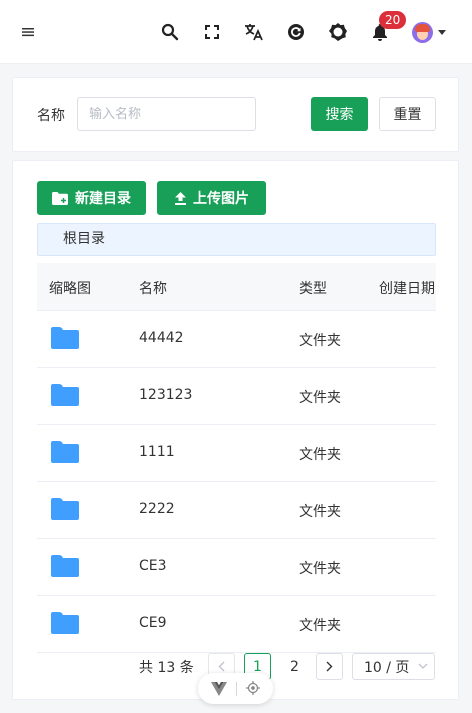 This screenshot has height=713, width=472. I want to click on upload-image-button: 上传图片, so click(211, 198).